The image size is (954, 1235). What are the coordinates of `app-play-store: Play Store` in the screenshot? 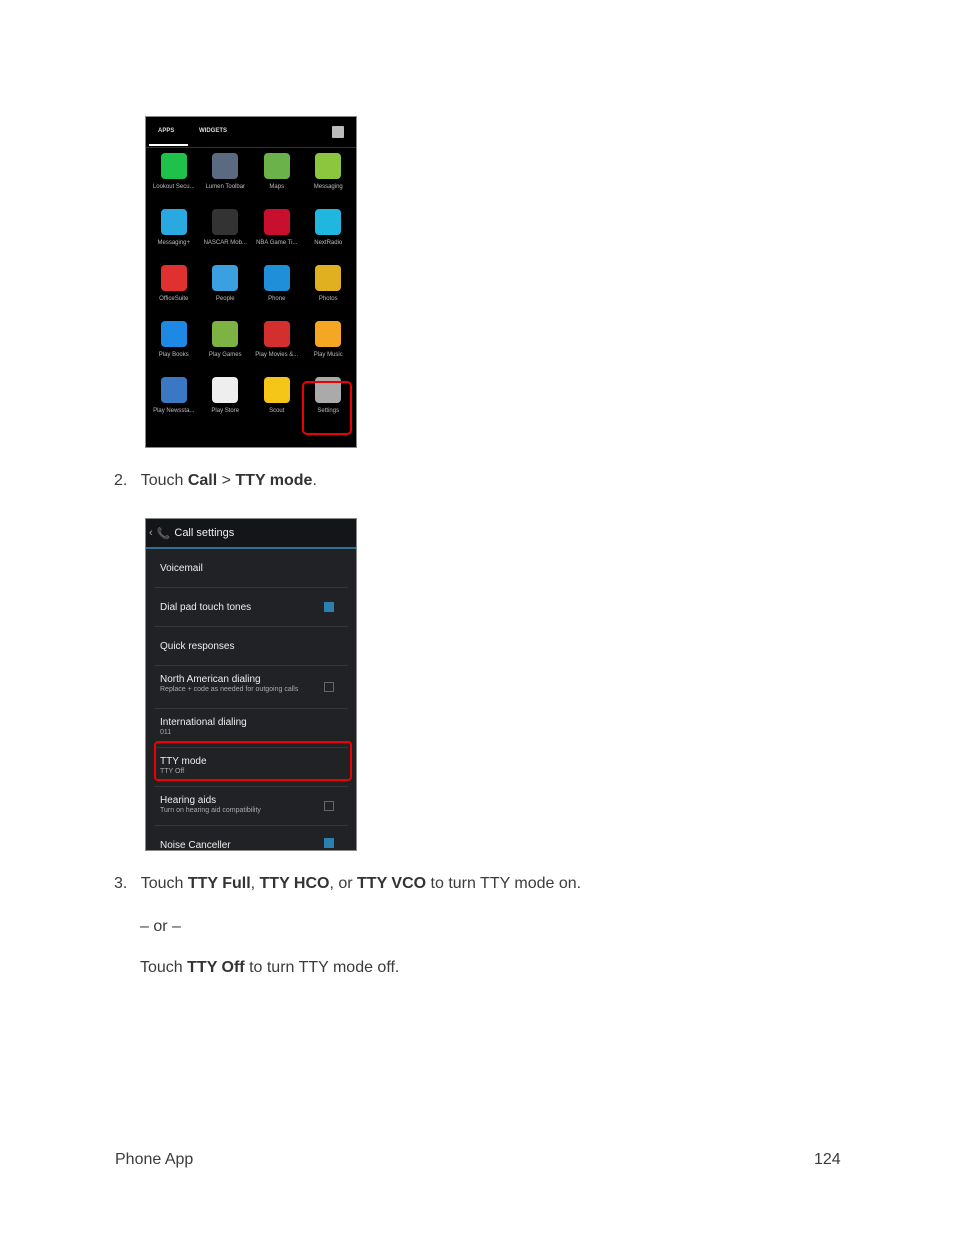 It's located at (226, 399).